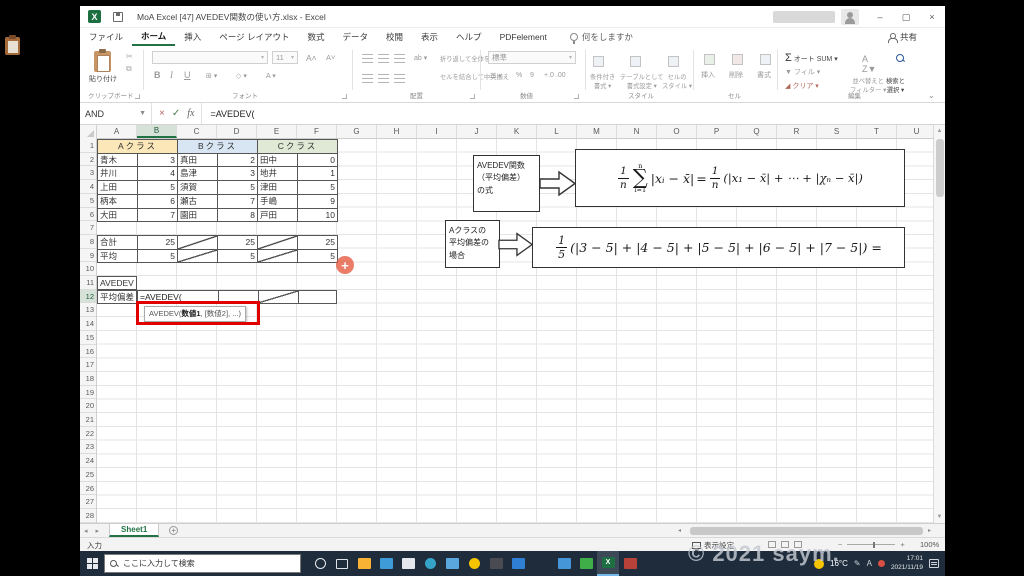 The width and height of the screenshot is (1024, 576). I want to click on row-header-4: 4, so click(88, 187).